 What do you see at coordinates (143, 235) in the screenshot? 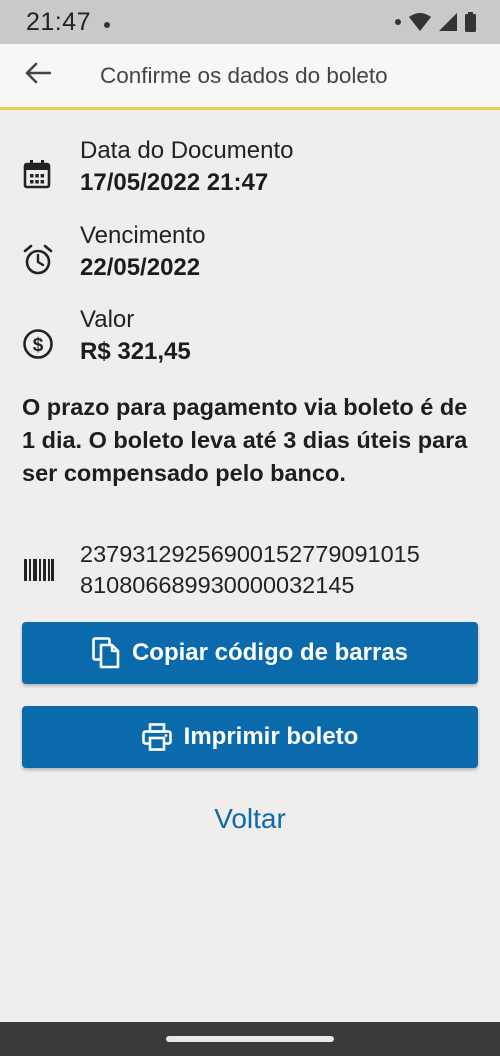
I see `due-date-label: Vencimento` at bounding box center [143, 235].